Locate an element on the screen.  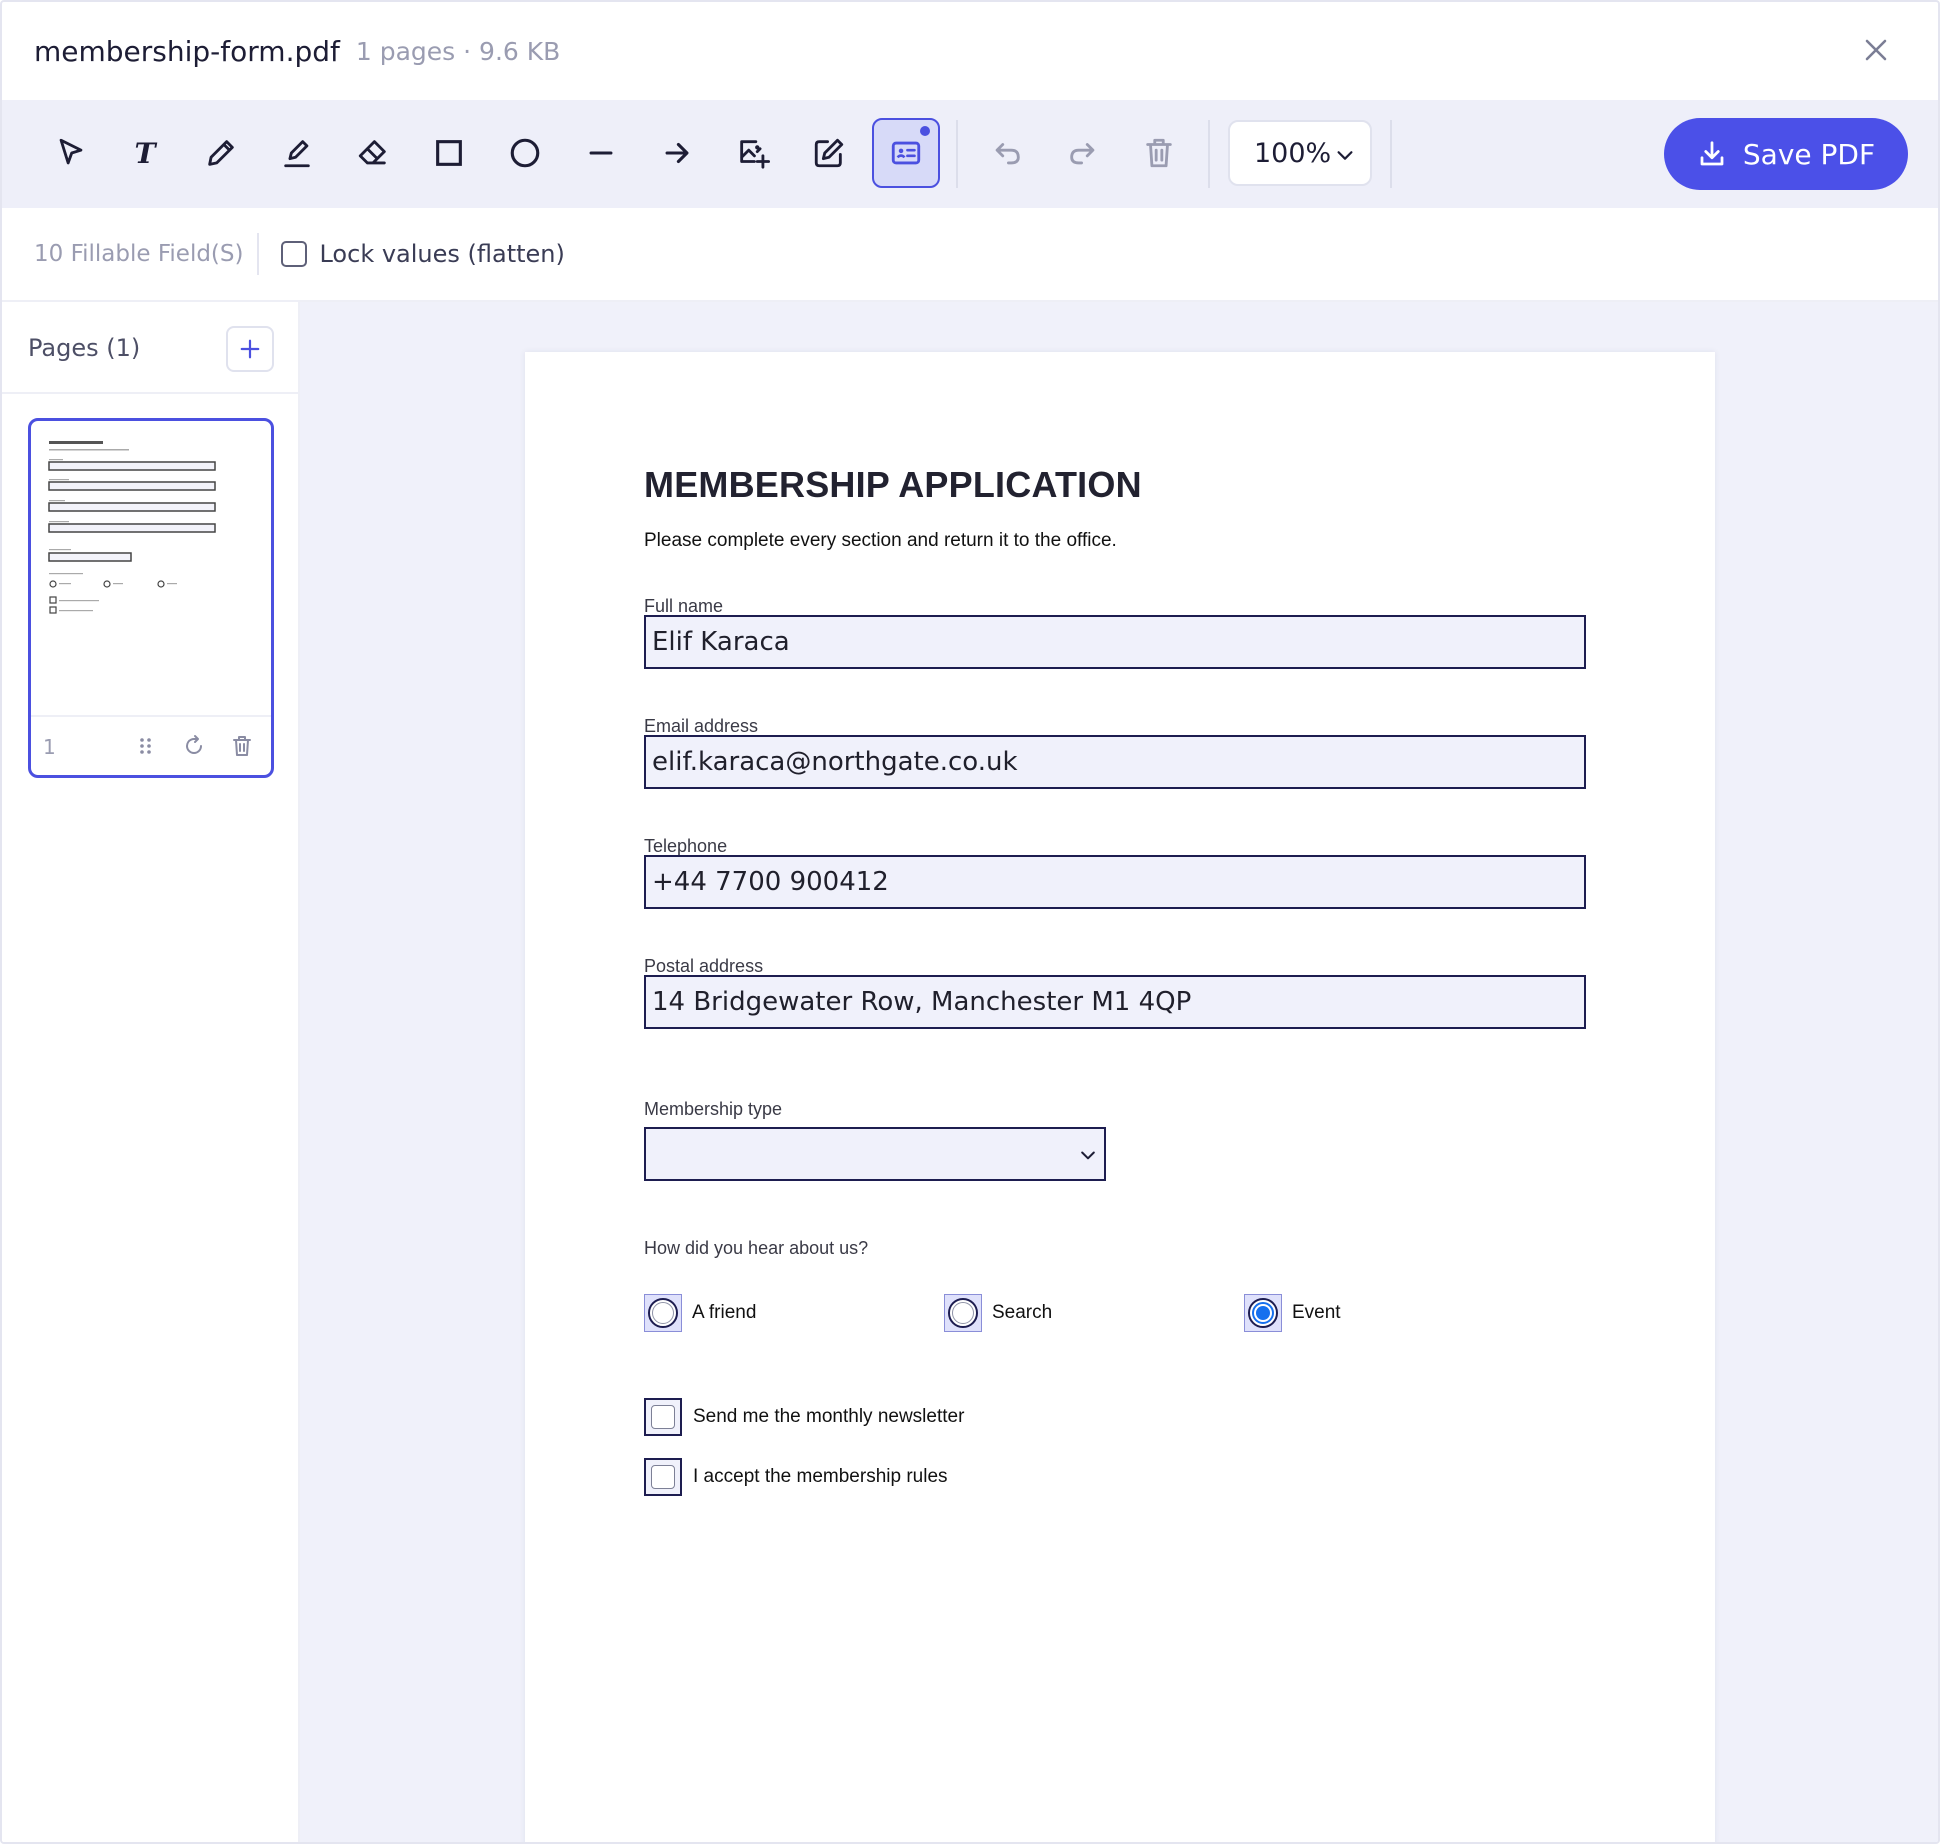
postal-address-field: 14 Bridgewater Row, Manchester M1 4QP is located at coordinates (1115, 1002).